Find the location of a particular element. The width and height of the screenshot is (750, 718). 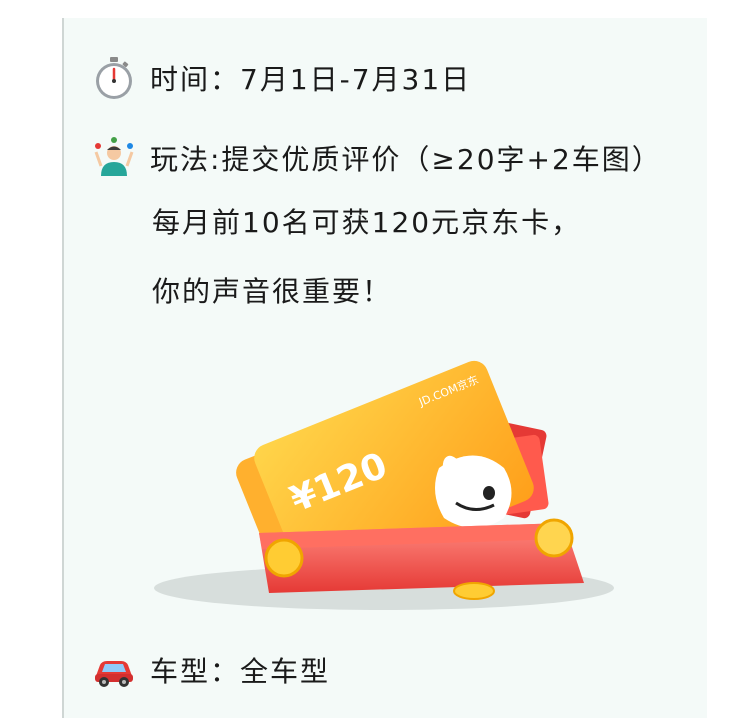

time-text: 时间：7月1日-7月31日 is located at coordinates (311, 79).